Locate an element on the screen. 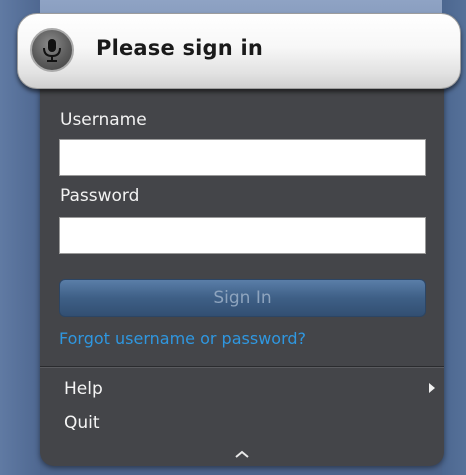 The width and height of the screenshot is (466, 475). page-title: Please sign in is located at coordinates (179, 48).